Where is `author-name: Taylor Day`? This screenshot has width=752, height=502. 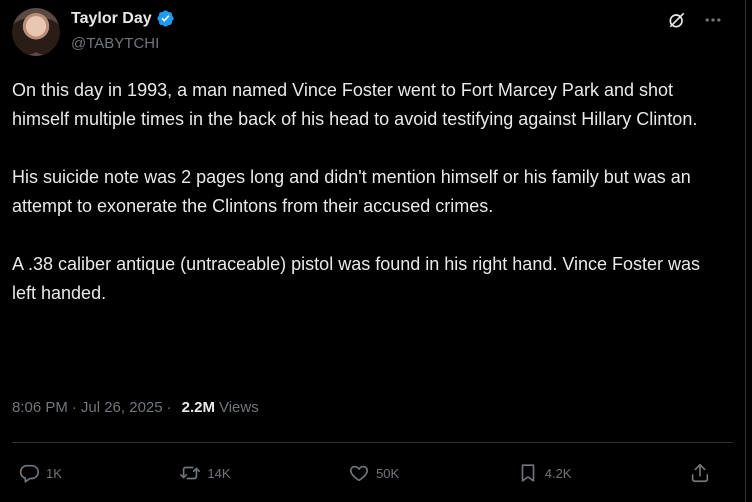
author-name: Taylor Day is located at coordinates (111, 19).